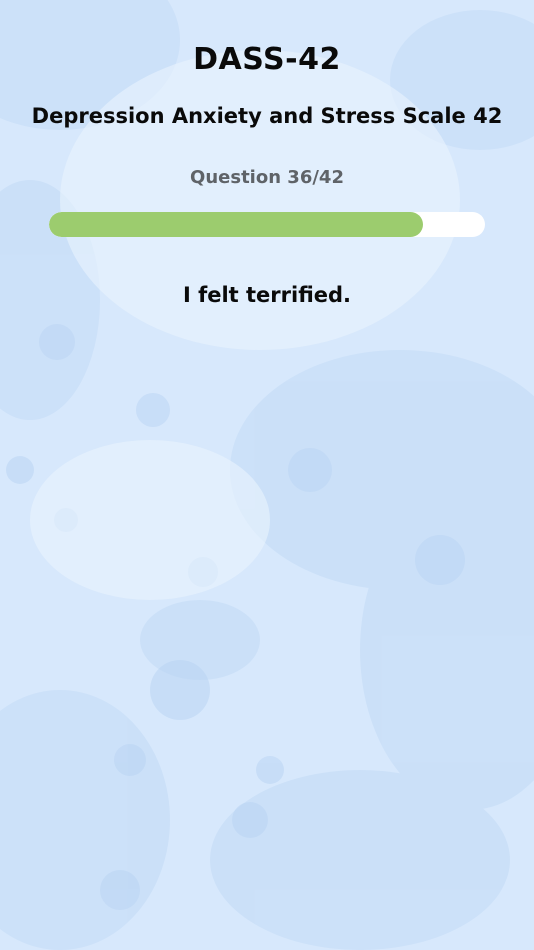 This screenshot has height=950, width=534. I want to click on progress-bar-fill, so click(236, 224).